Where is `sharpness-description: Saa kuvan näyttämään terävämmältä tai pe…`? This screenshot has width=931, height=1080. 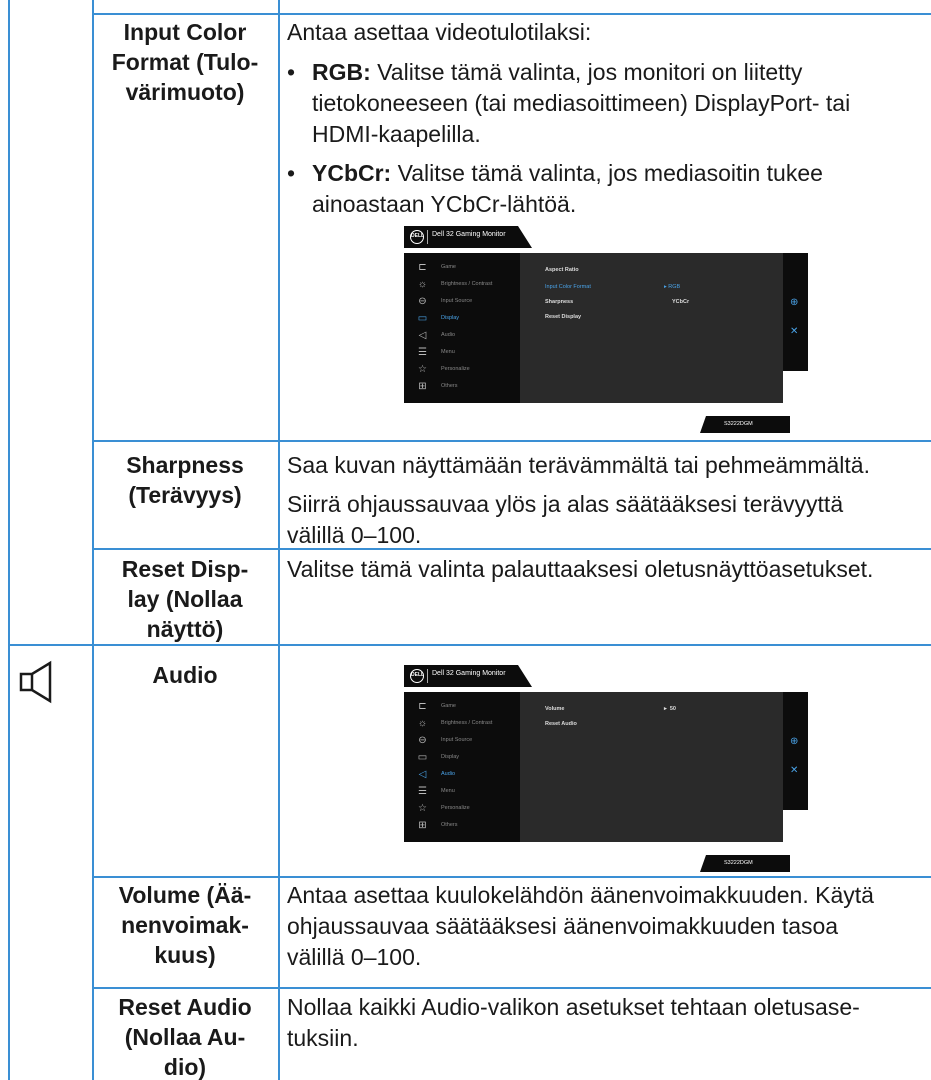
sharpness-description: Saa kuvan näyttämään terävämmältä tai pe… is located at coordinates (578, 500).